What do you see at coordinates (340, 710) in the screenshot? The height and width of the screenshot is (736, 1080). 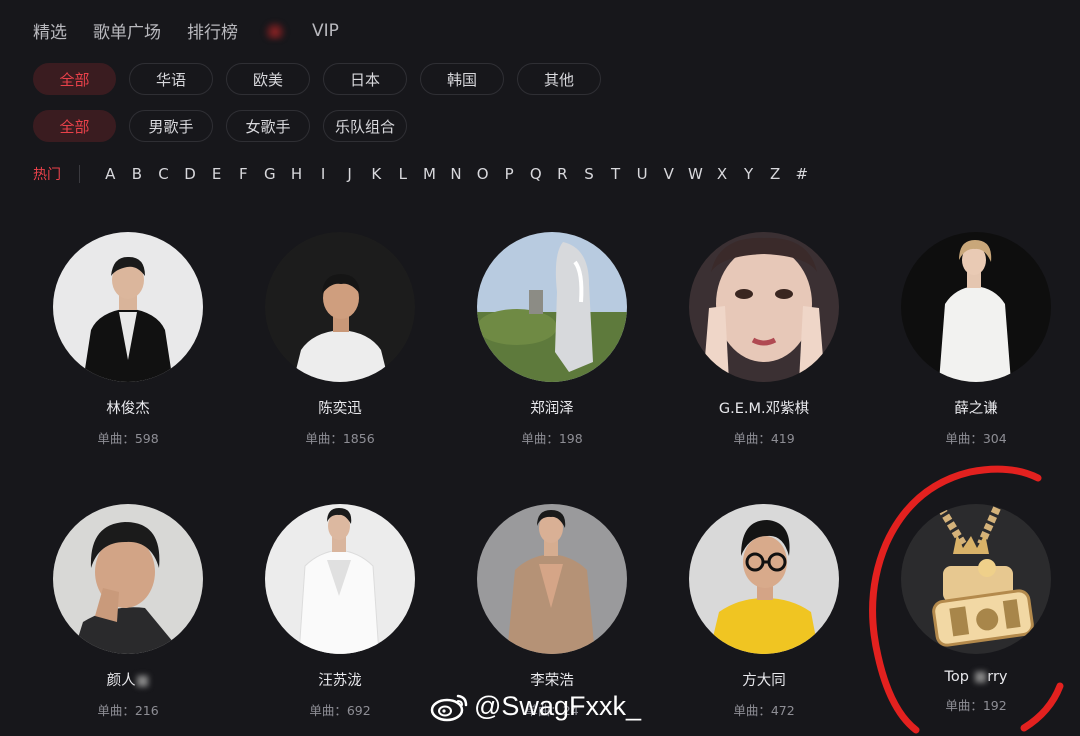 I see `artist-song-count: 单曲：692` at bounding box center [340, 710].